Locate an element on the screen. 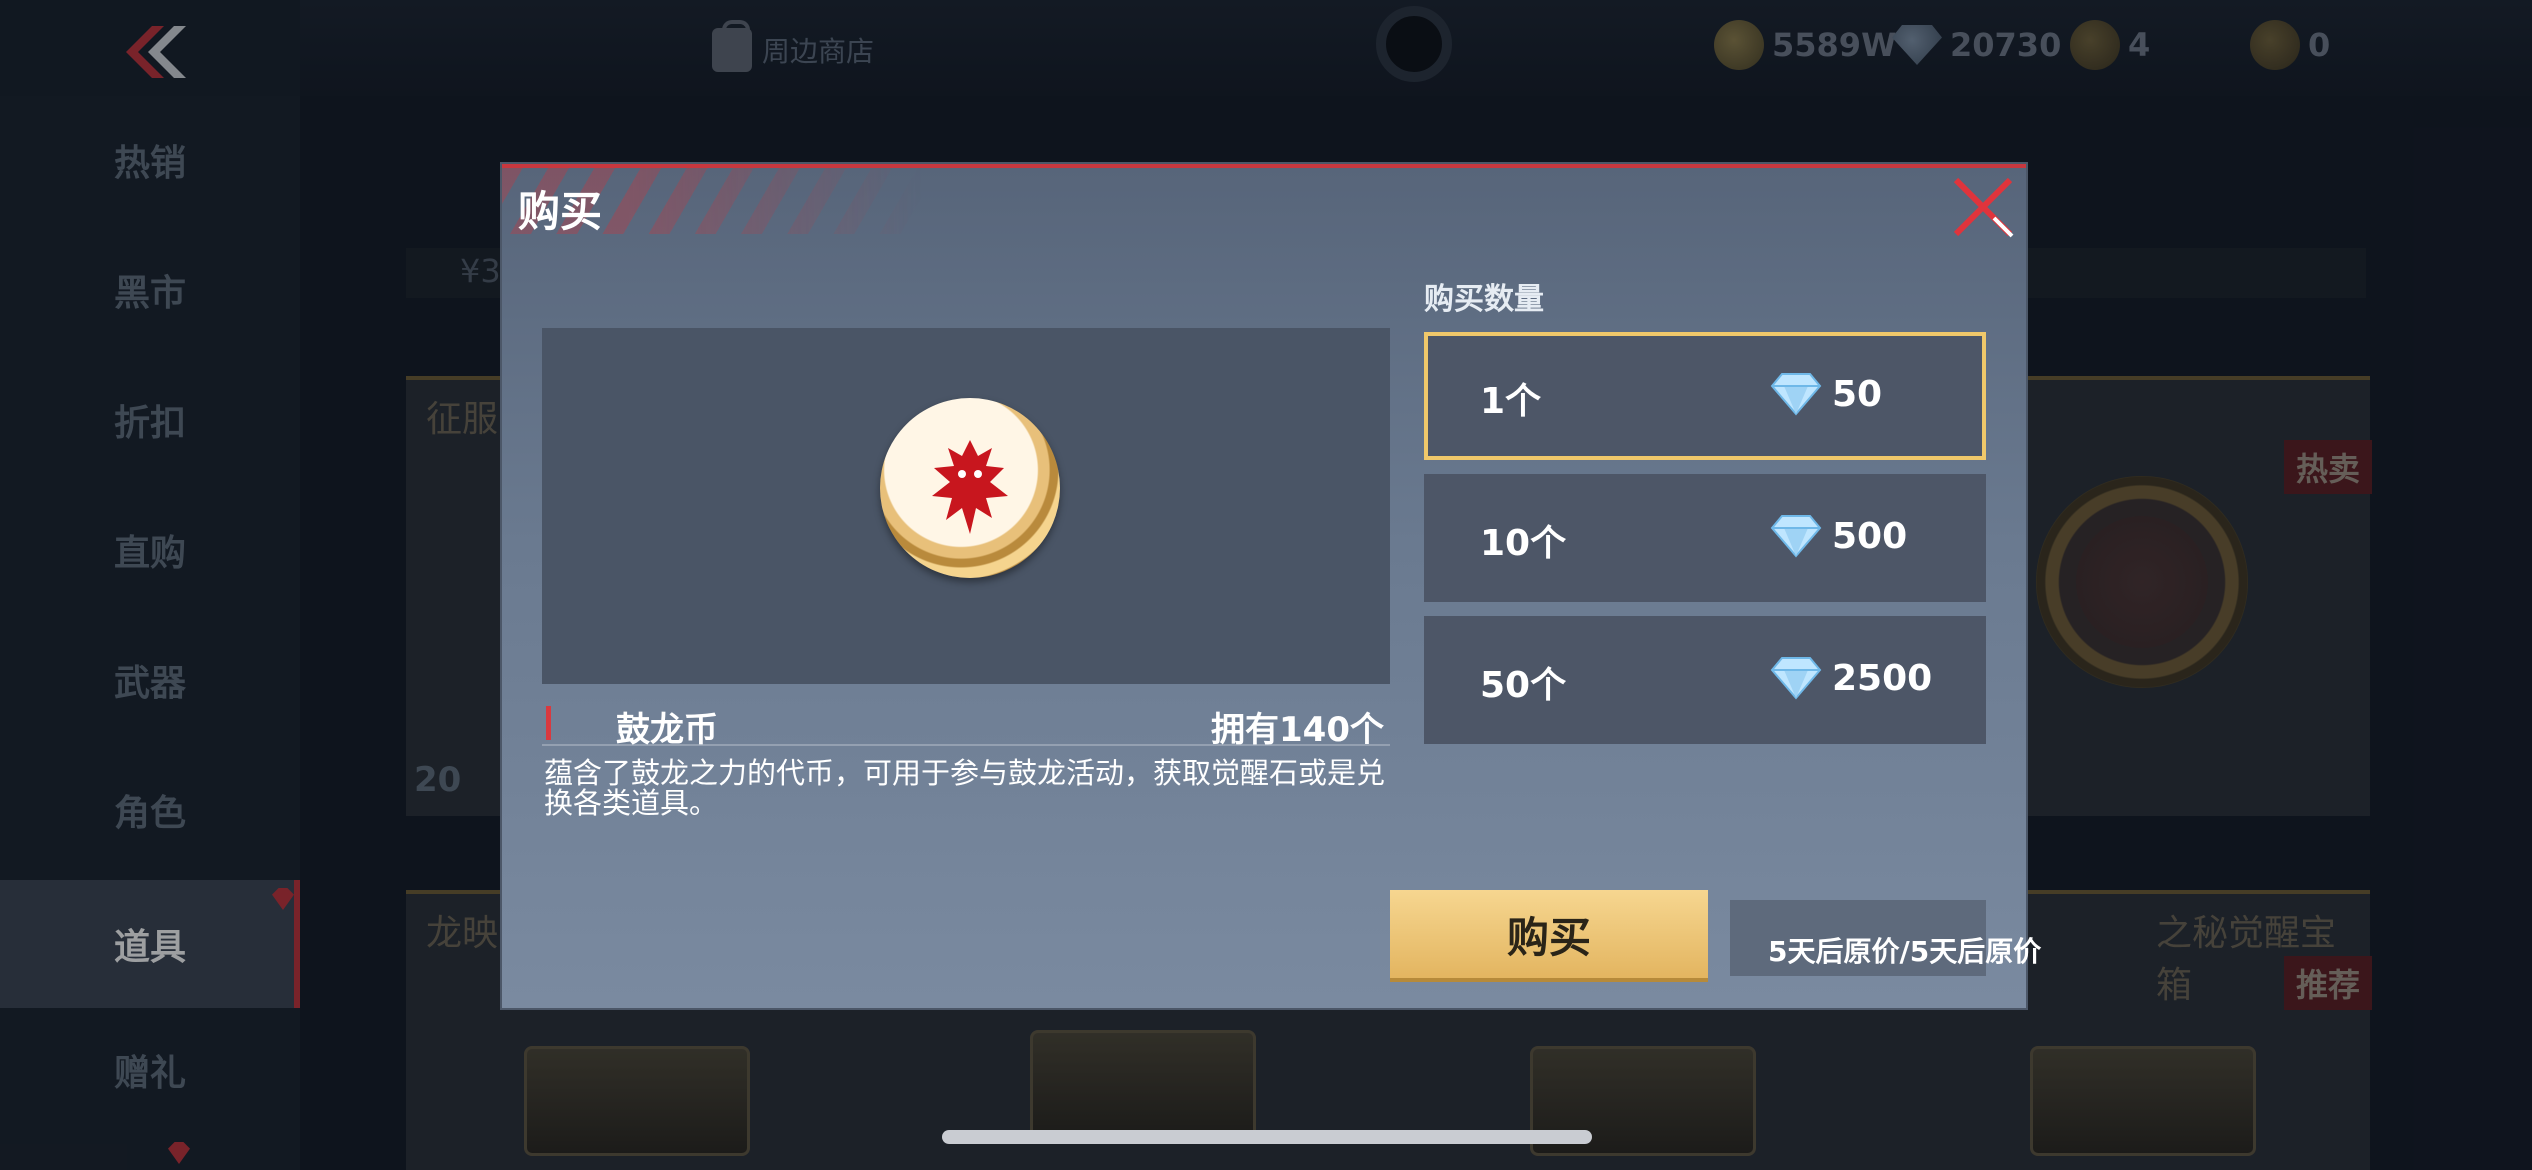 The image size is (2532, 1170). dragon-coin-icon is located at coordinates (970, 488).